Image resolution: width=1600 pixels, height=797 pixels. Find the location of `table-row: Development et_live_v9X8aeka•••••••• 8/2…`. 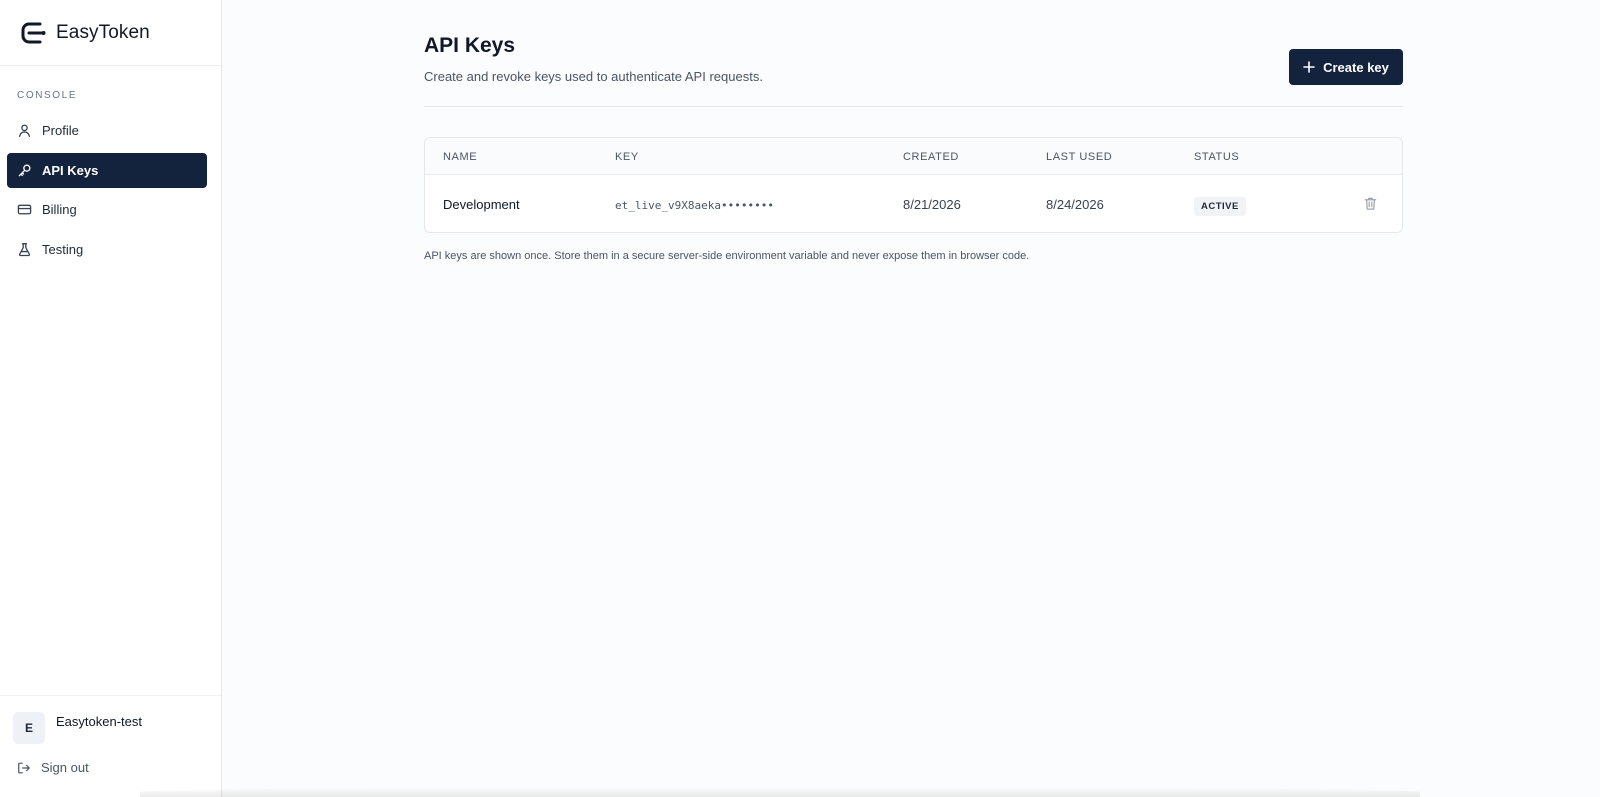

table-row: Development et_live_v9X8aeka•••••••• 8/2… is located at coordinates (913, 203).